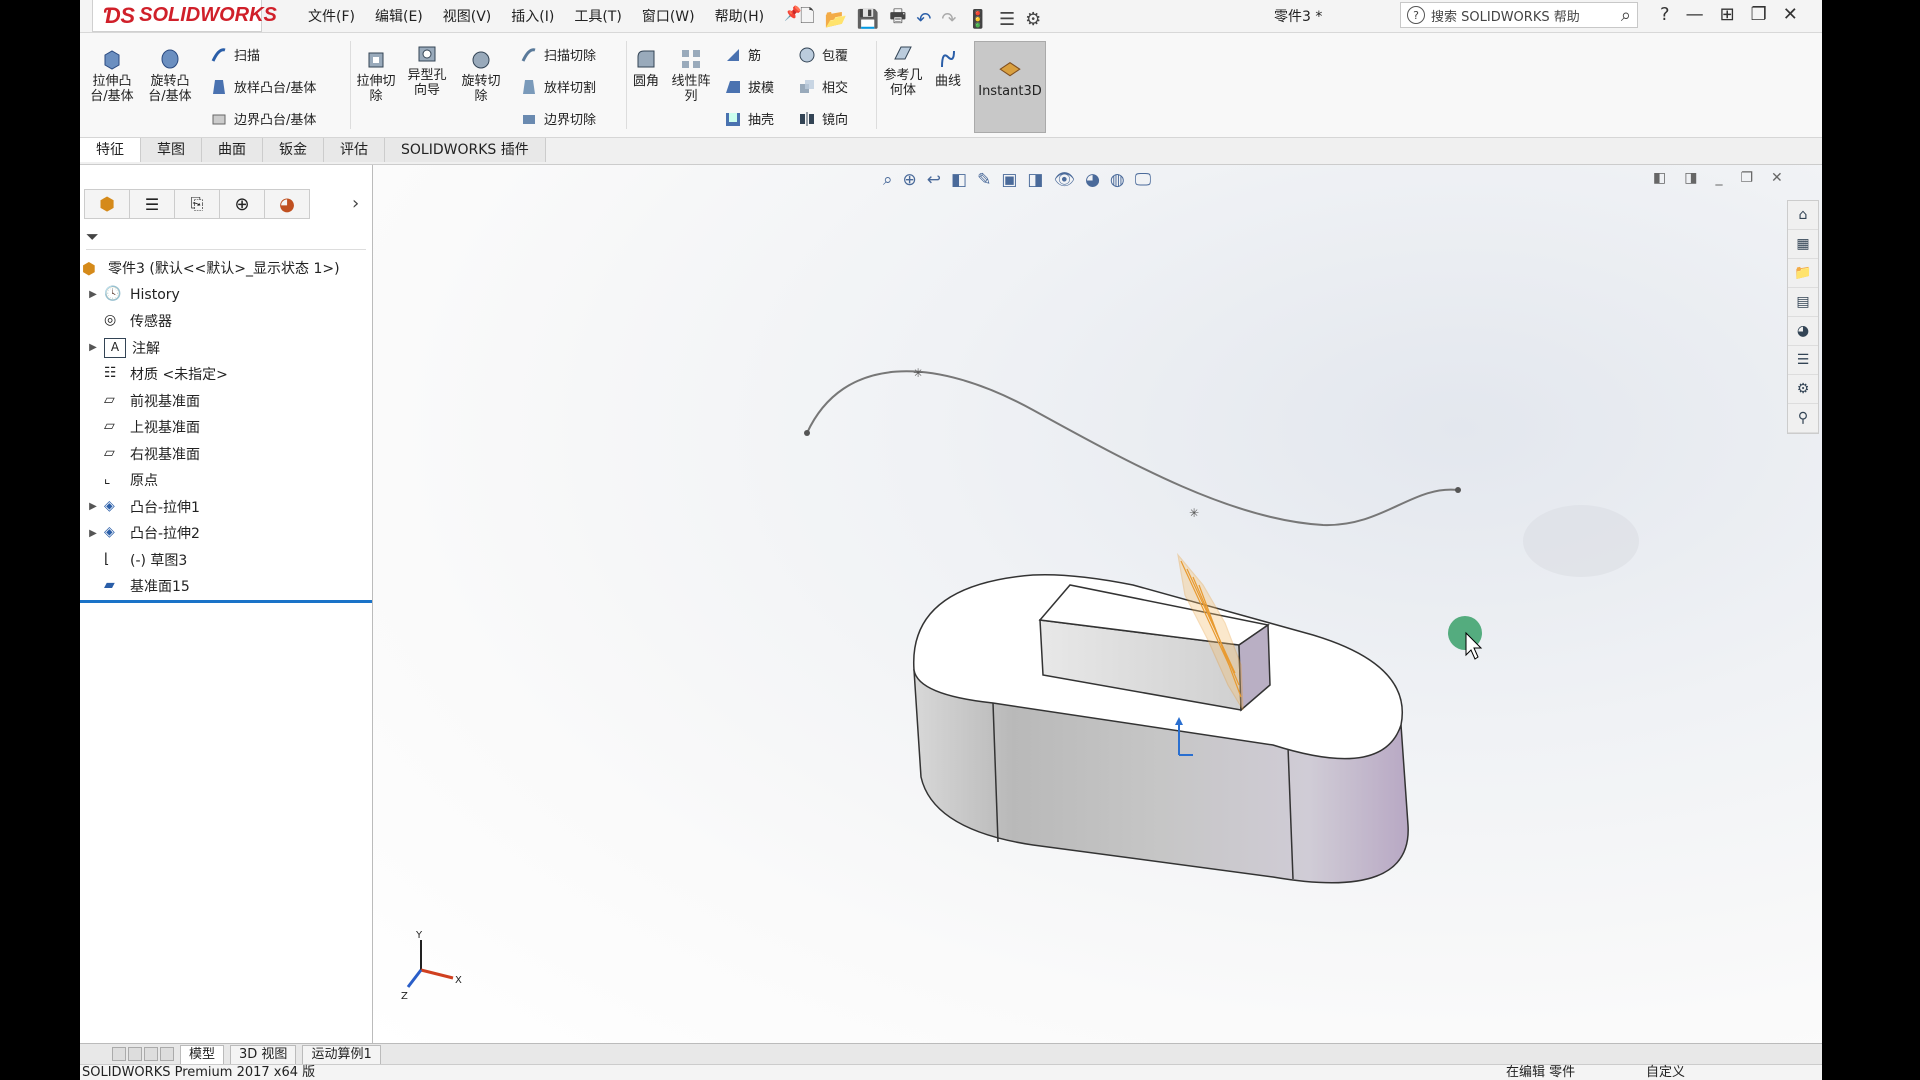 Image resolution: width=1920 pixels, height=1080 pixels. What do you see at coordinates (427, 69) in the screenshot?
I see `hole-wizard-button: 异型孔向导` at bounding box center [427, 69].